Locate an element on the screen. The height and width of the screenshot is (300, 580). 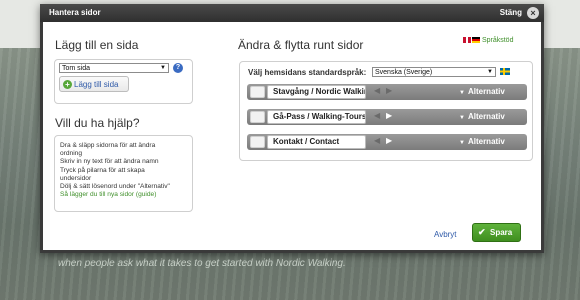
page-type-select: Tom sida ▼ is located at coordinates (114, 68).